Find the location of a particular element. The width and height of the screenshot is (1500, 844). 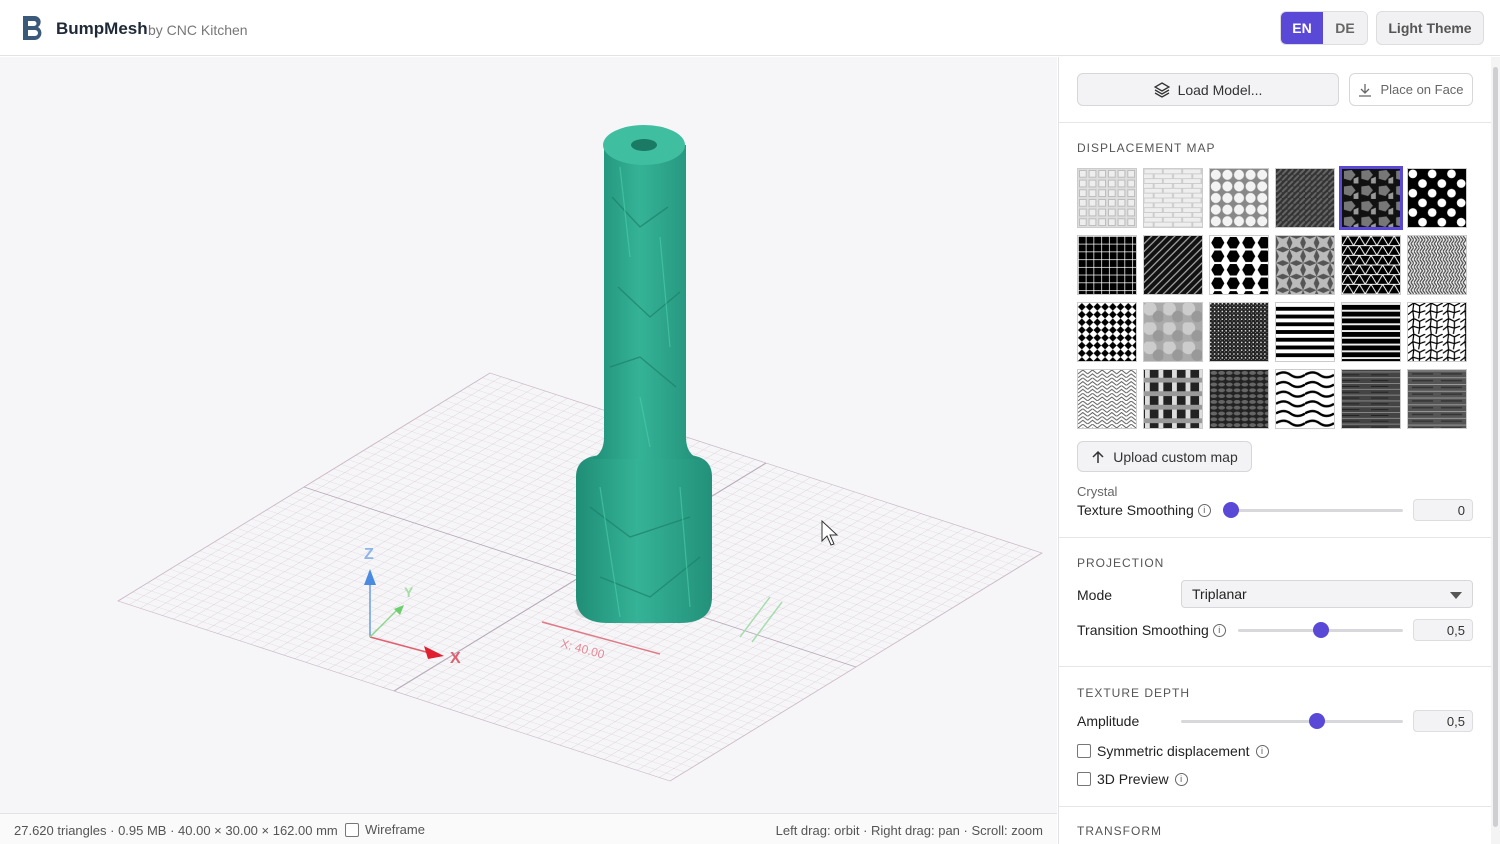

axis-x-label: X is located at coordinates (455, 658).